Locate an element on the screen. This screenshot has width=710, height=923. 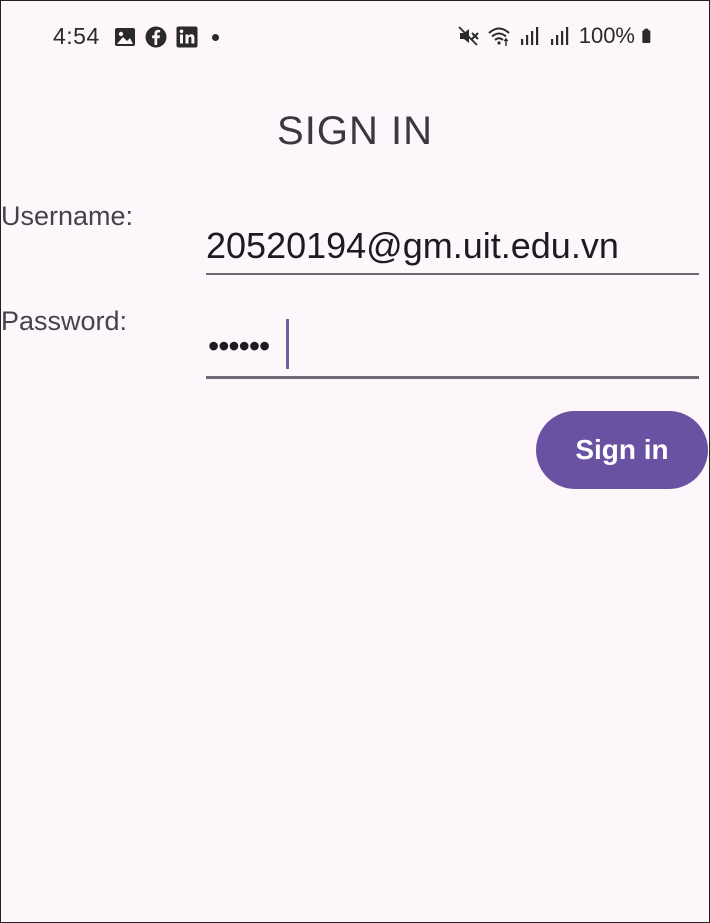
username-field: 20520194@gm.uit.edu.vn is located at coordinates (452, 249).